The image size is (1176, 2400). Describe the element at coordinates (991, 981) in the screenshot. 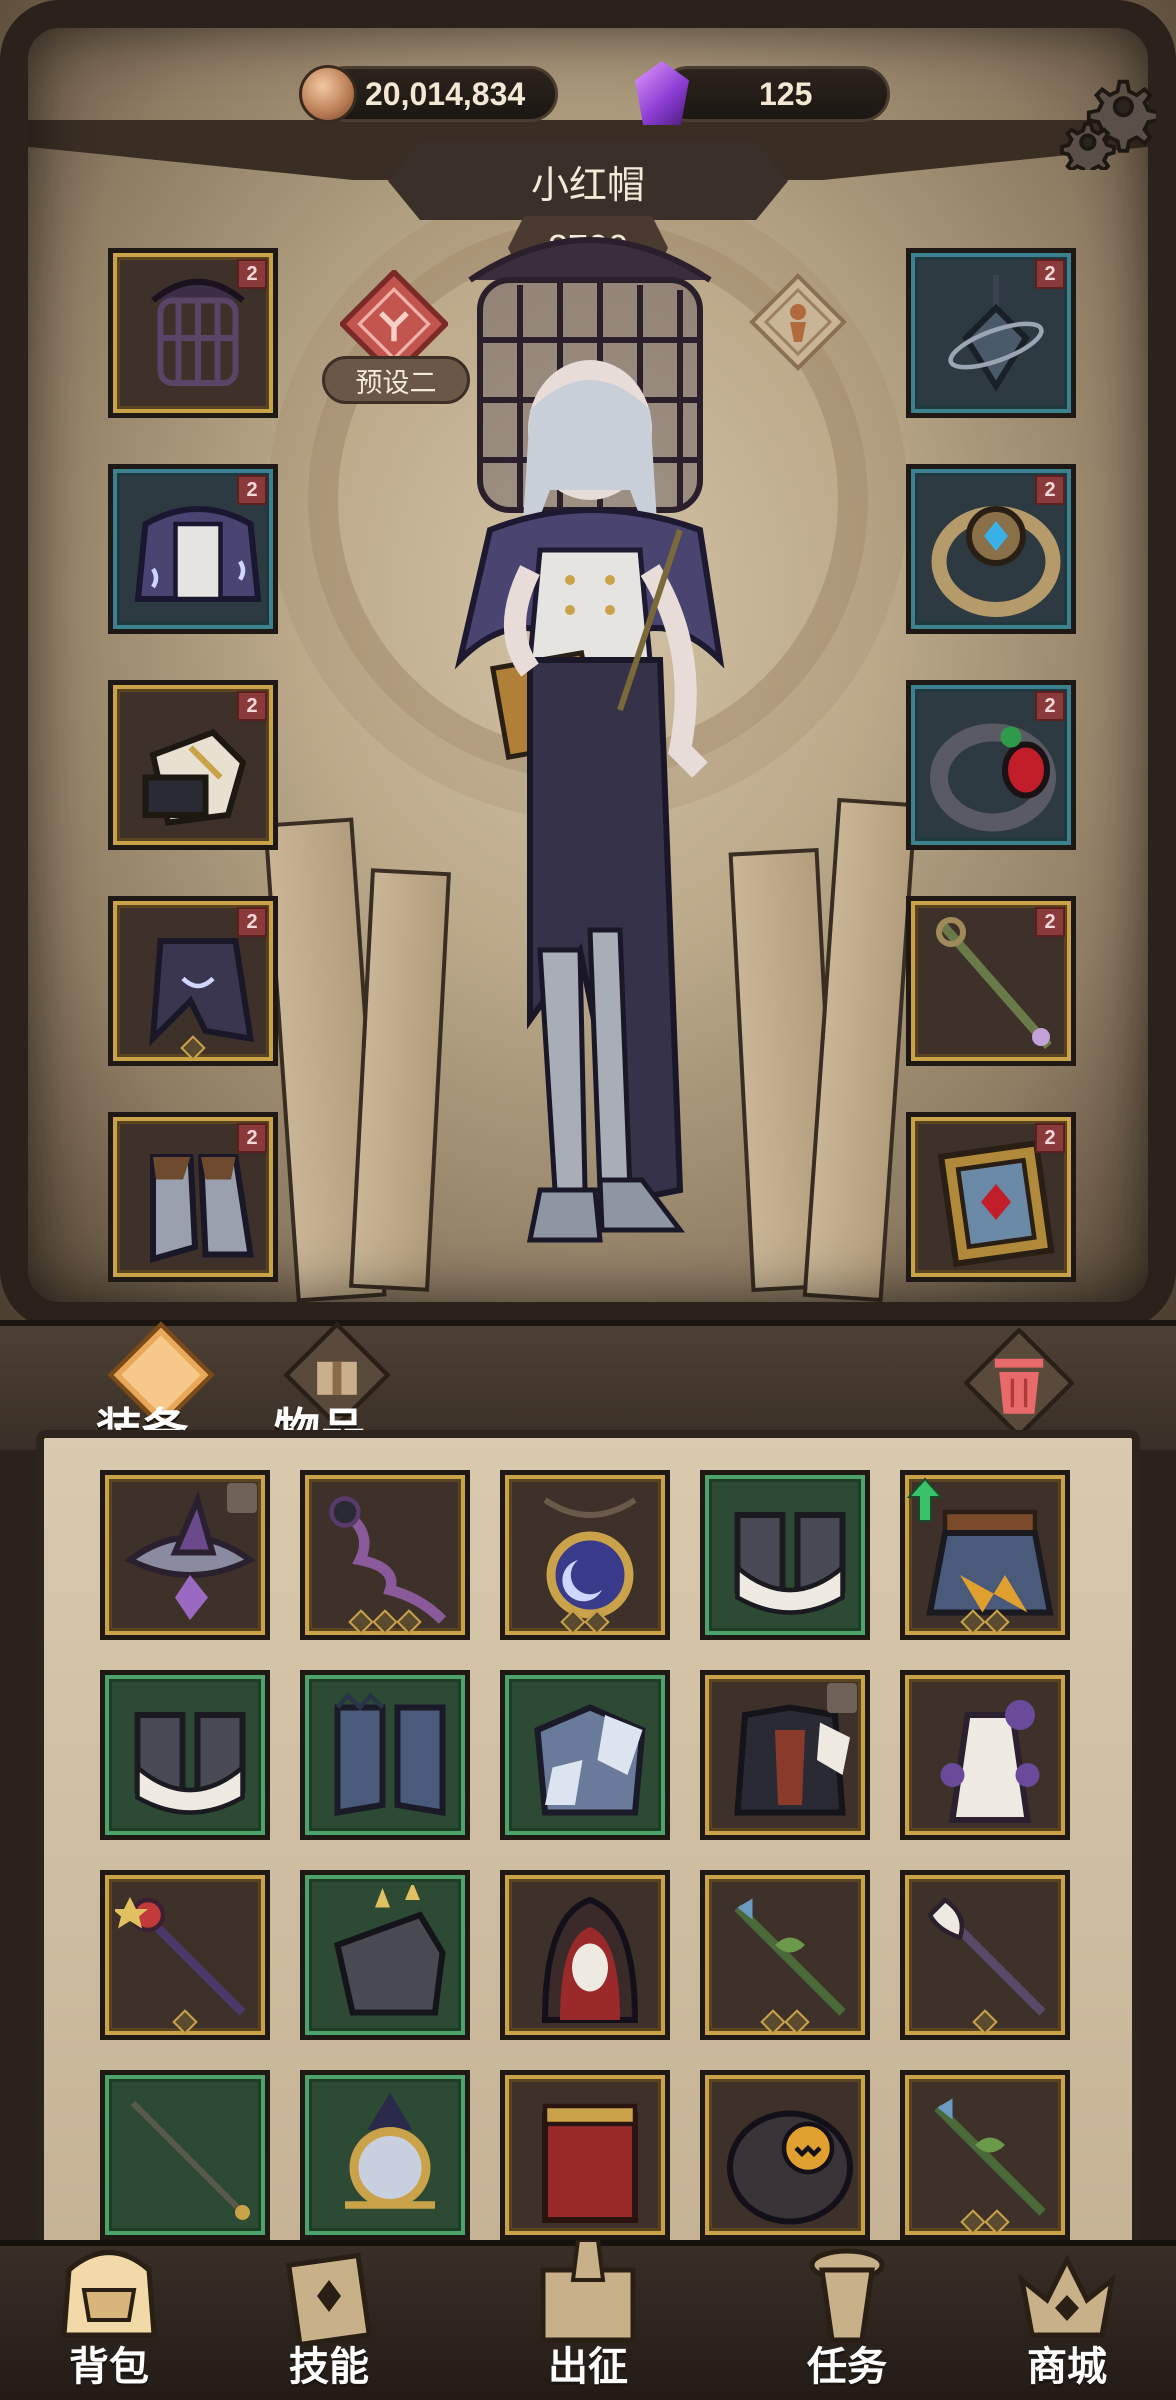

I see `equip-slot-weapon: 2` at that location.